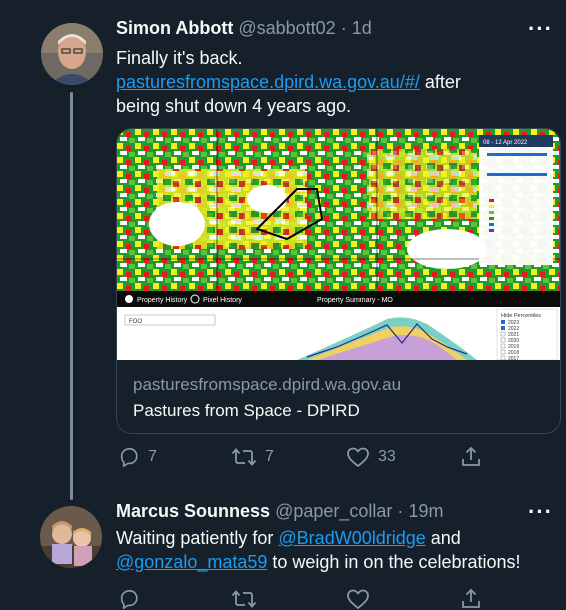 Image resolution: width=566 pixels, height=610 pixels. I want to click on reply-button, so click(129, 599).